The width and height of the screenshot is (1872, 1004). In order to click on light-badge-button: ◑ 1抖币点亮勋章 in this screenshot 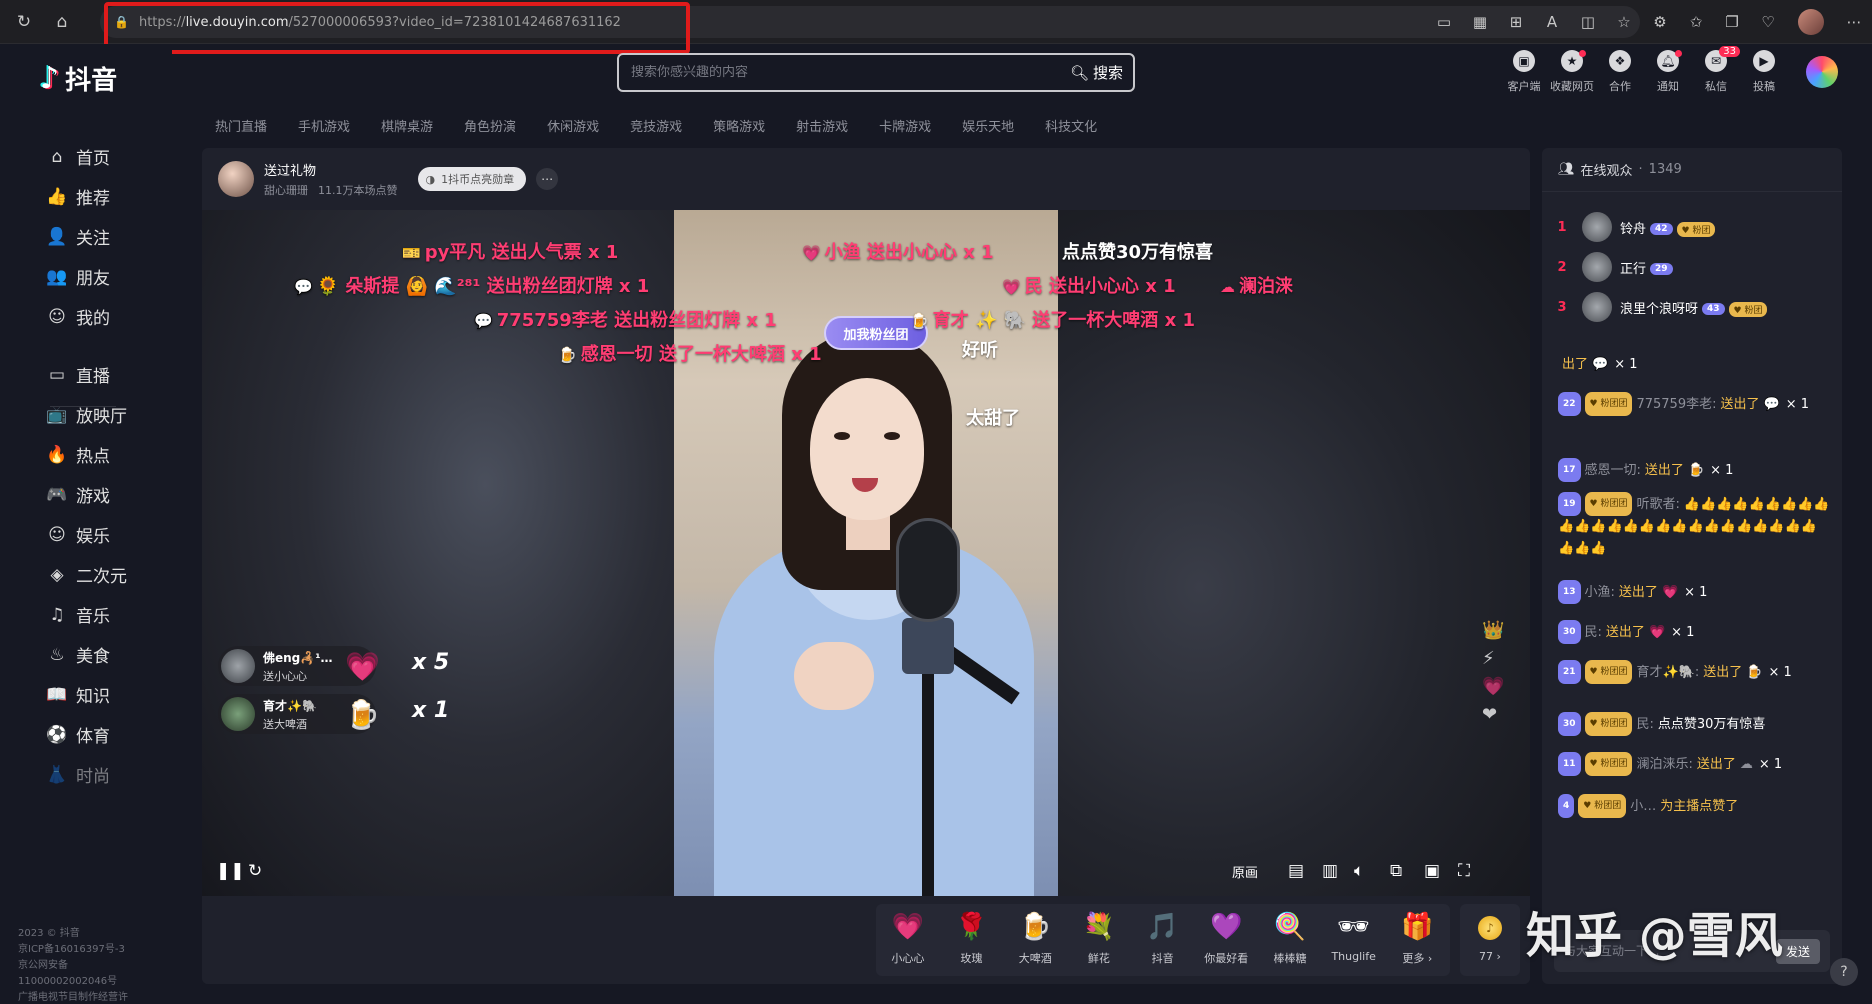, I will do `click(472, 179)`.